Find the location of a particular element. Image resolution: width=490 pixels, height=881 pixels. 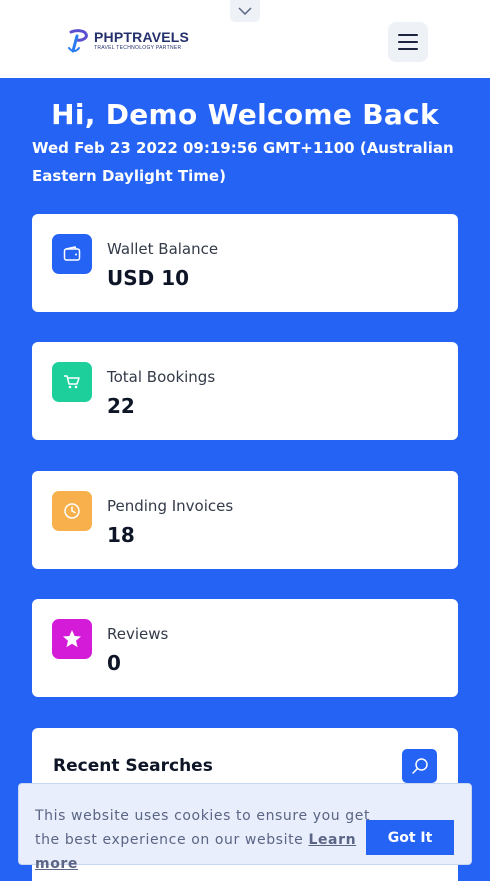

clock-icon-box is located at coordinates (72, 511).